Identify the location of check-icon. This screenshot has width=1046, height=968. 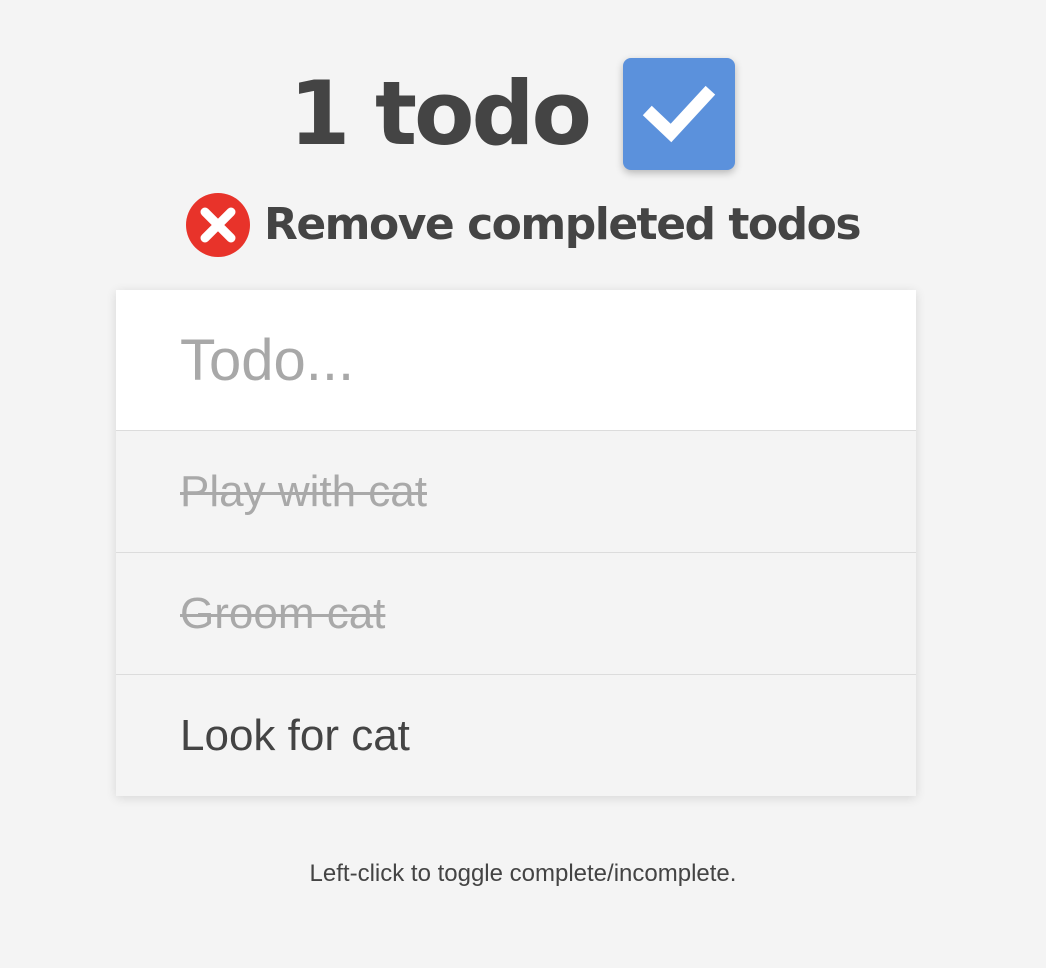
(679, 114).